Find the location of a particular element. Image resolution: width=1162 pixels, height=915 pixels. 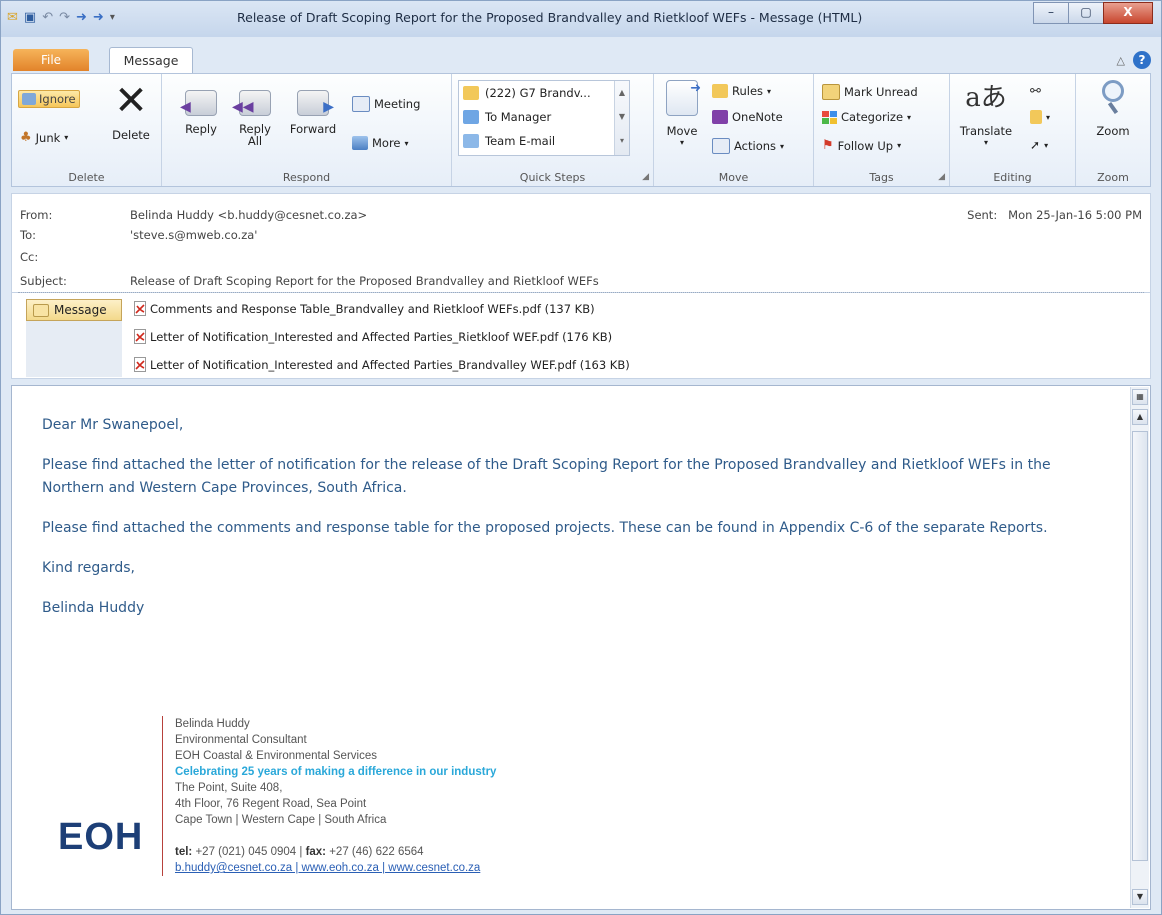

scroll-up-button: ▲ is located at coordinates (1140, 417).